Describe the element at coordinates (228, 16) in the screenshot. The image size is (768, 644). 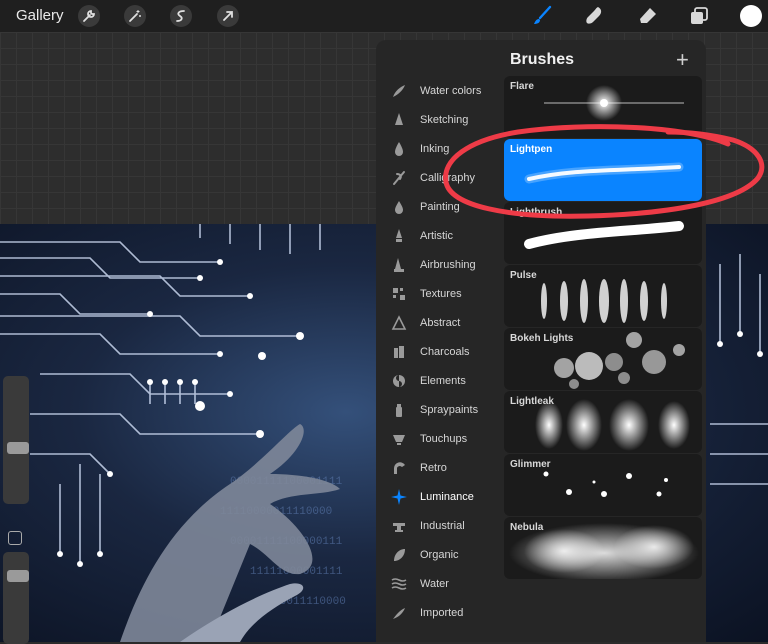
I see `transform-arrow-icon` at that location.